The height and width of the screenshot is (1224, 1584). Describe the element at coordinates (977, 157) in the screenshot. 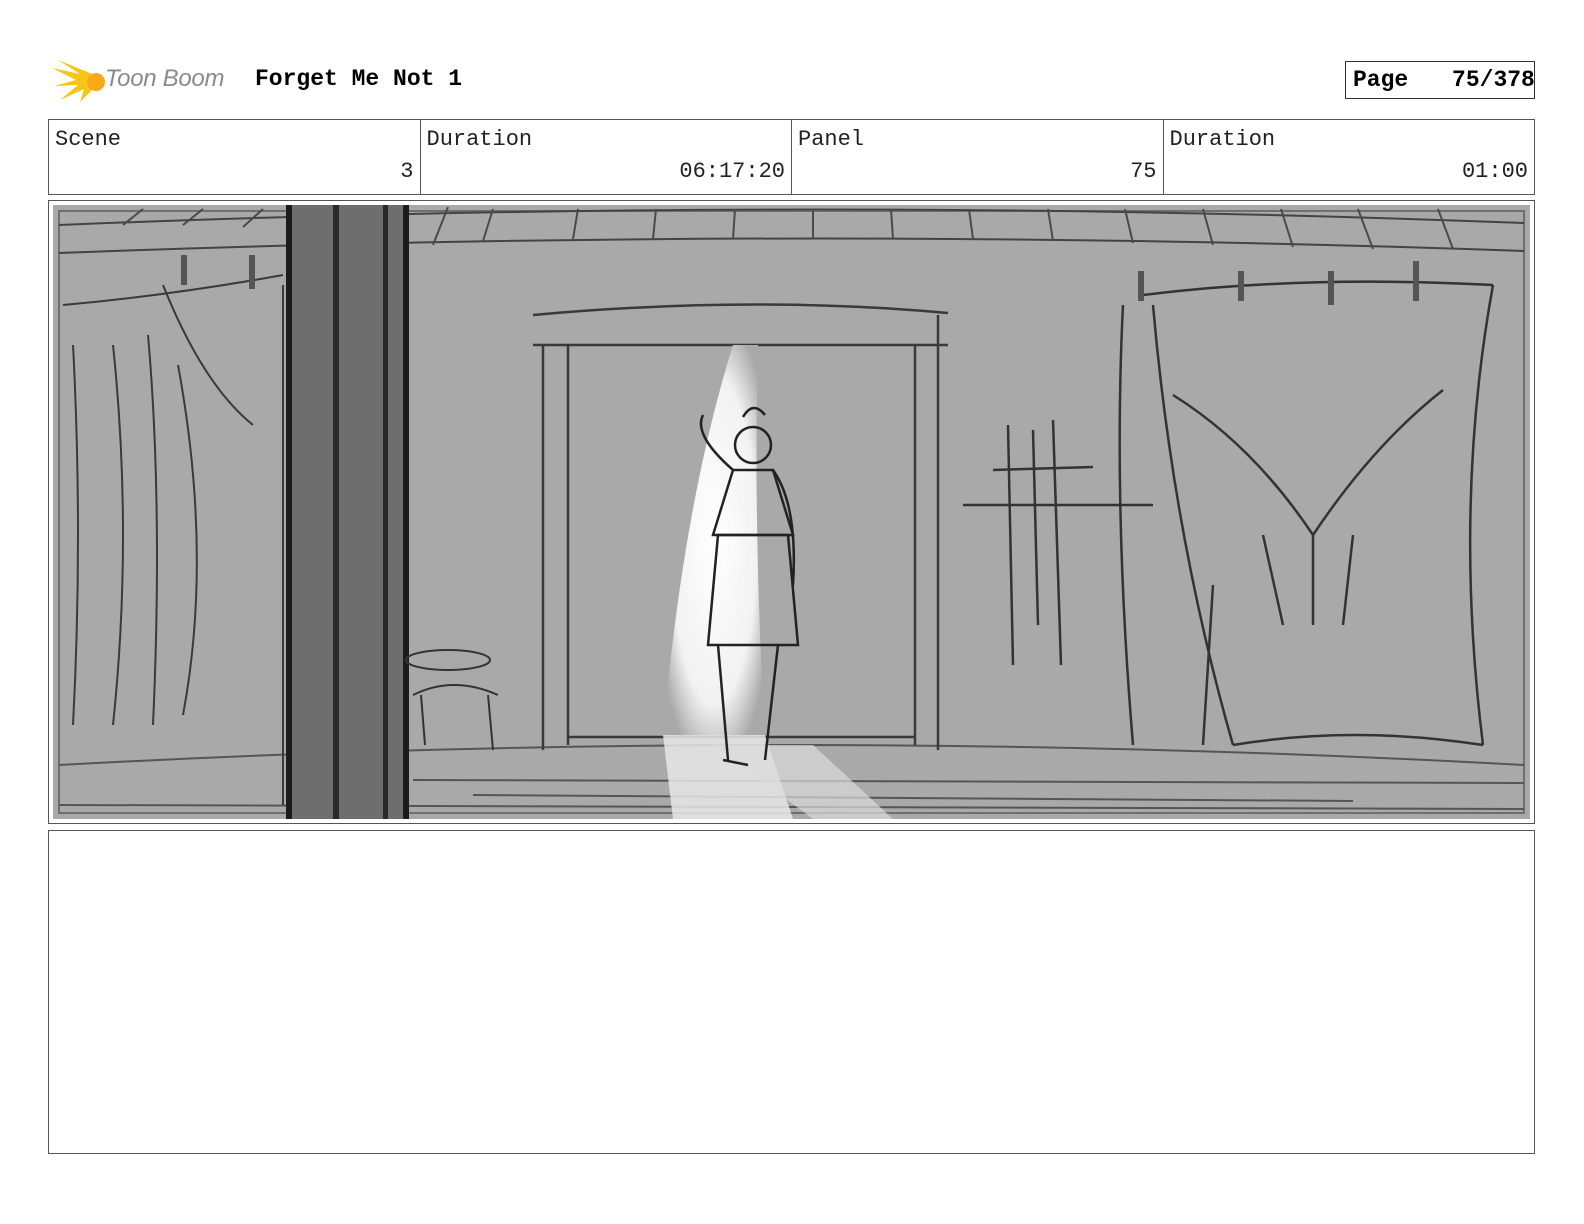

I see `panel-cell: Panel 75` at that location.